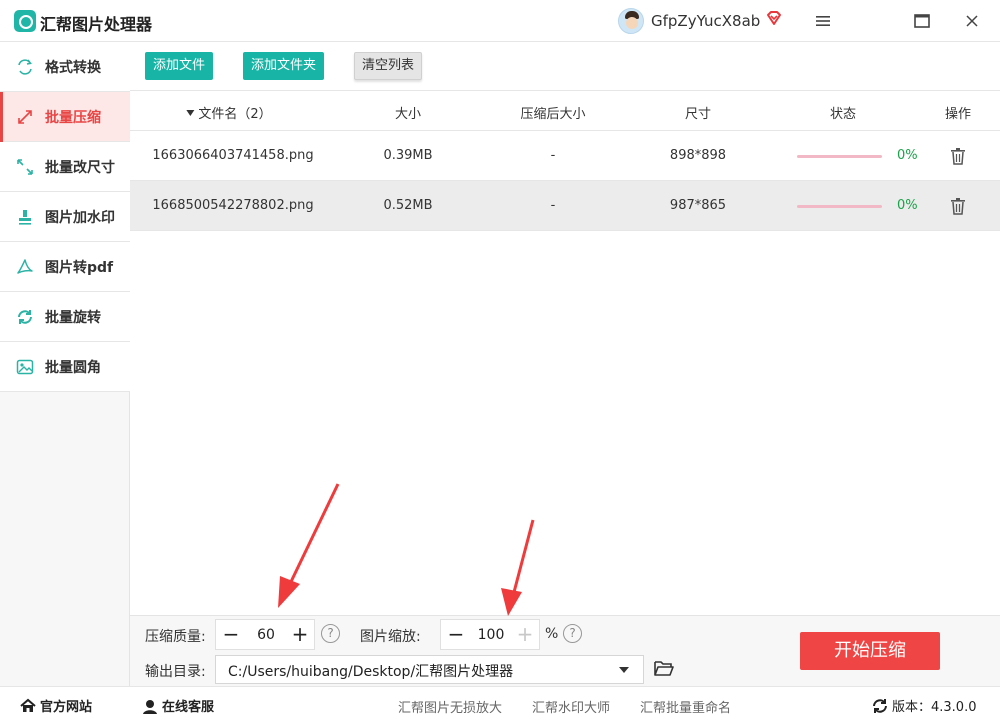  What do you see at coordinates (330, 633) in the screenshot?
I see `quality-help-icon: ?` at bounding box center [330, 633].